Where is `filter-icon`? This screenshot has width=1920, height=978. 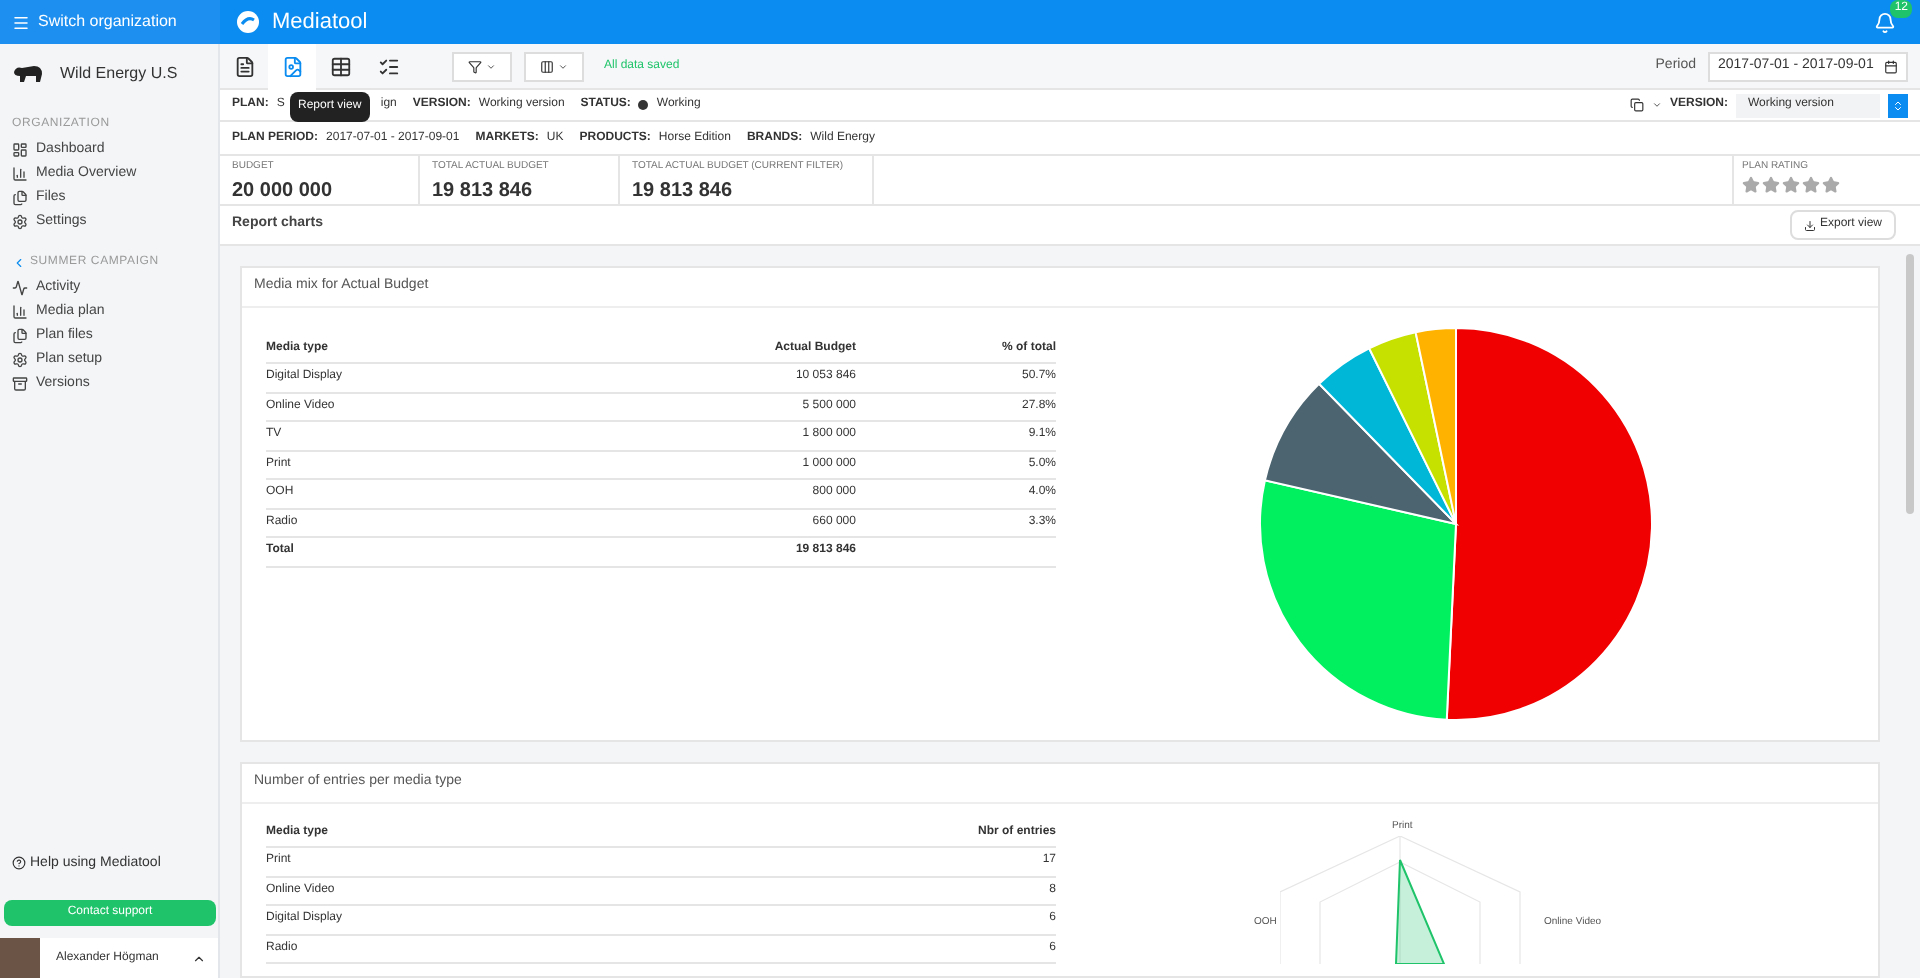
filter-icon is located at coordinates (475, 66).